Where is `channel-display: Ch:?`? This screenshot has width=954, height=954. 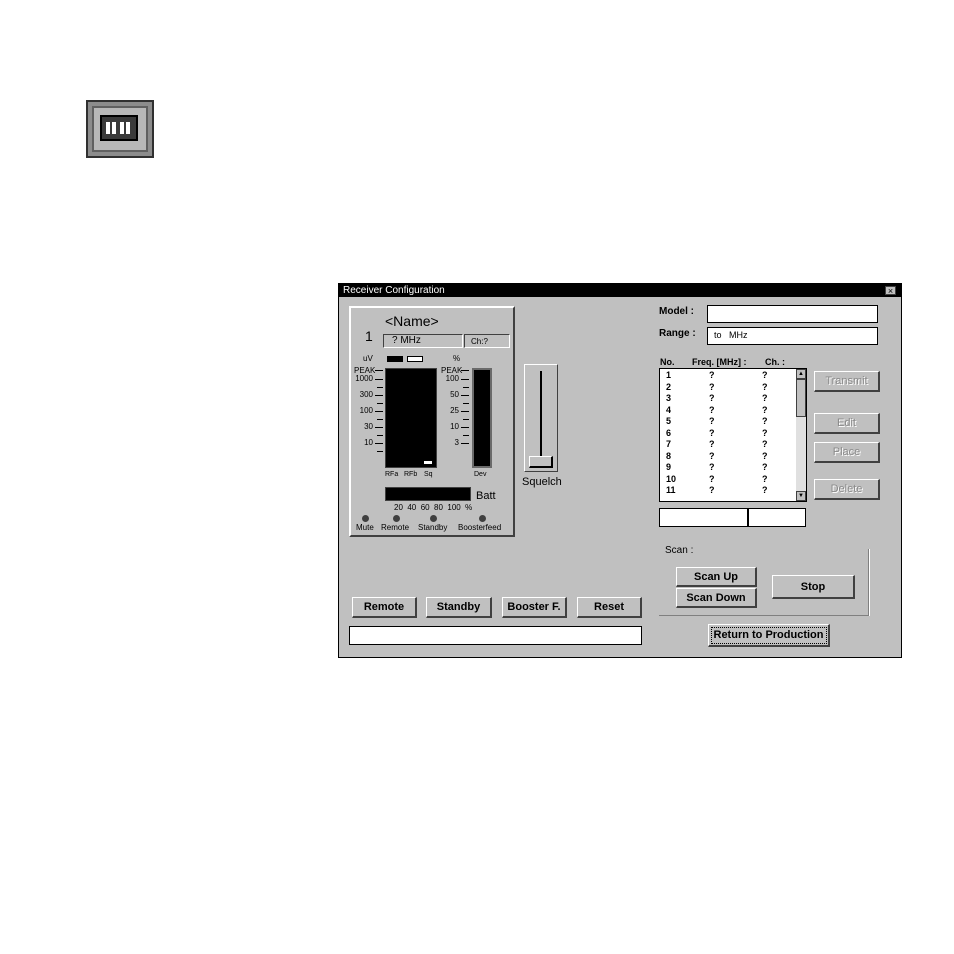
channel-display: Ch:? is located at coordinates (487, 341).